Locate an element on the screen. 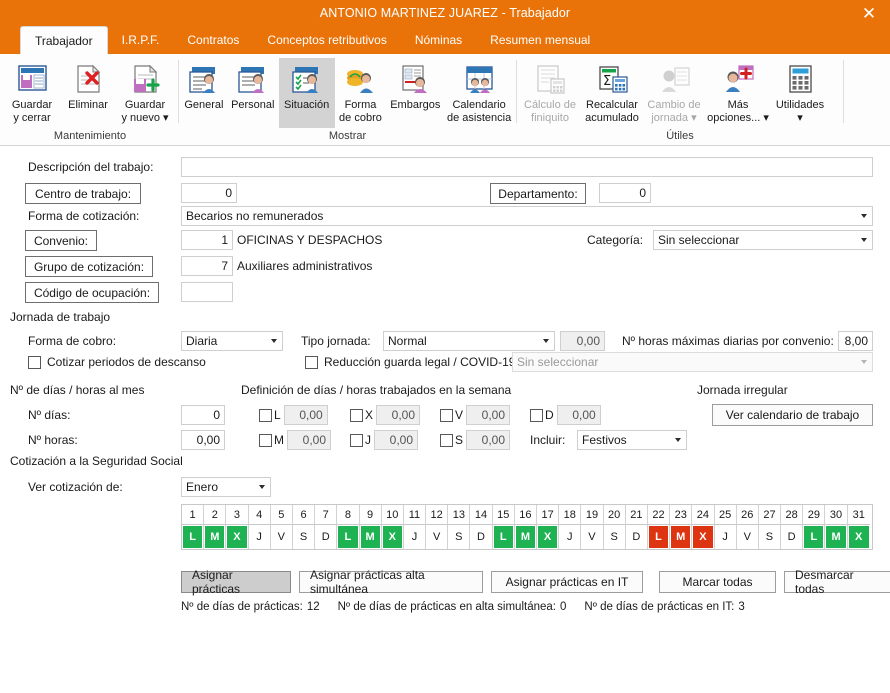 Image resolution: width=890 pixels, height=693 pixels. categoria-select: Sin seleccionar is located at coordinates (763, 240).